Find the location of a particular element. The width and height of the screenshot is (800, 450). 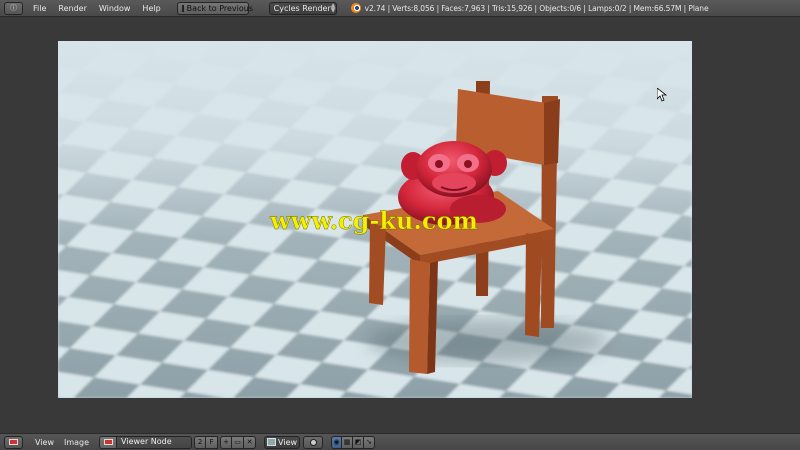

render-engine-select: Cycles Render ▲ ▼ is located at coordinates (302, 8).